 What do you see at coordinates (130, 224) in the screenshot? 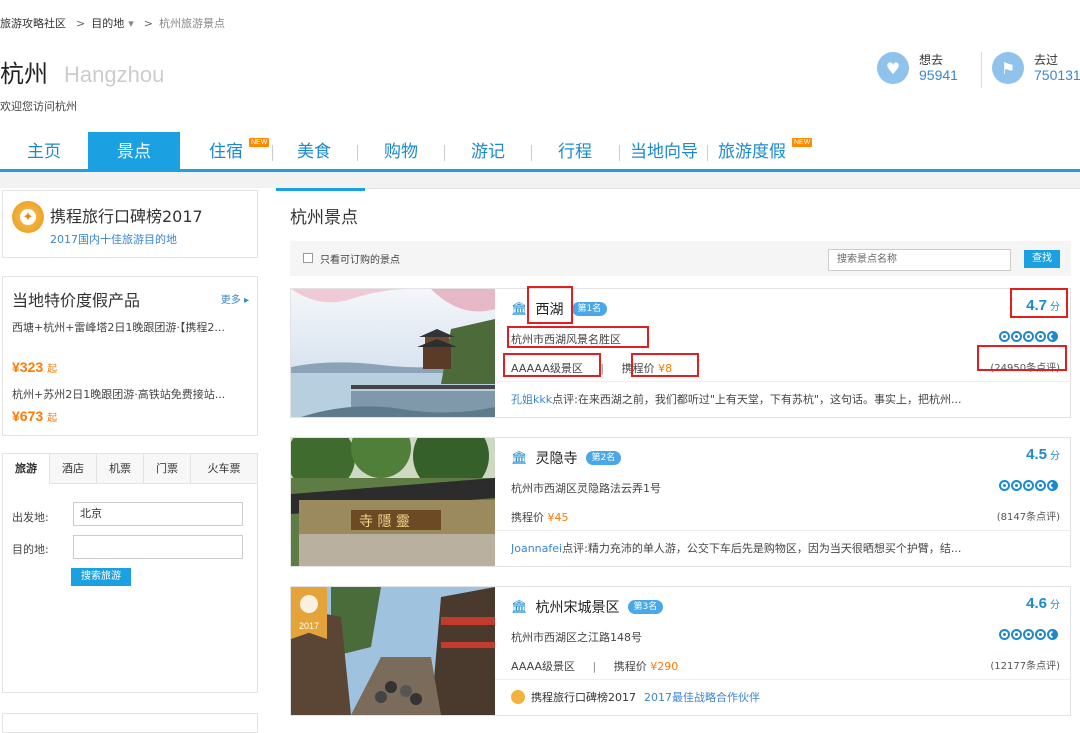
I see `award-panel: ✦ 携程旅行口碑榜2017 2017国内十佳旅游目的地` at bounding box center [130, 224].